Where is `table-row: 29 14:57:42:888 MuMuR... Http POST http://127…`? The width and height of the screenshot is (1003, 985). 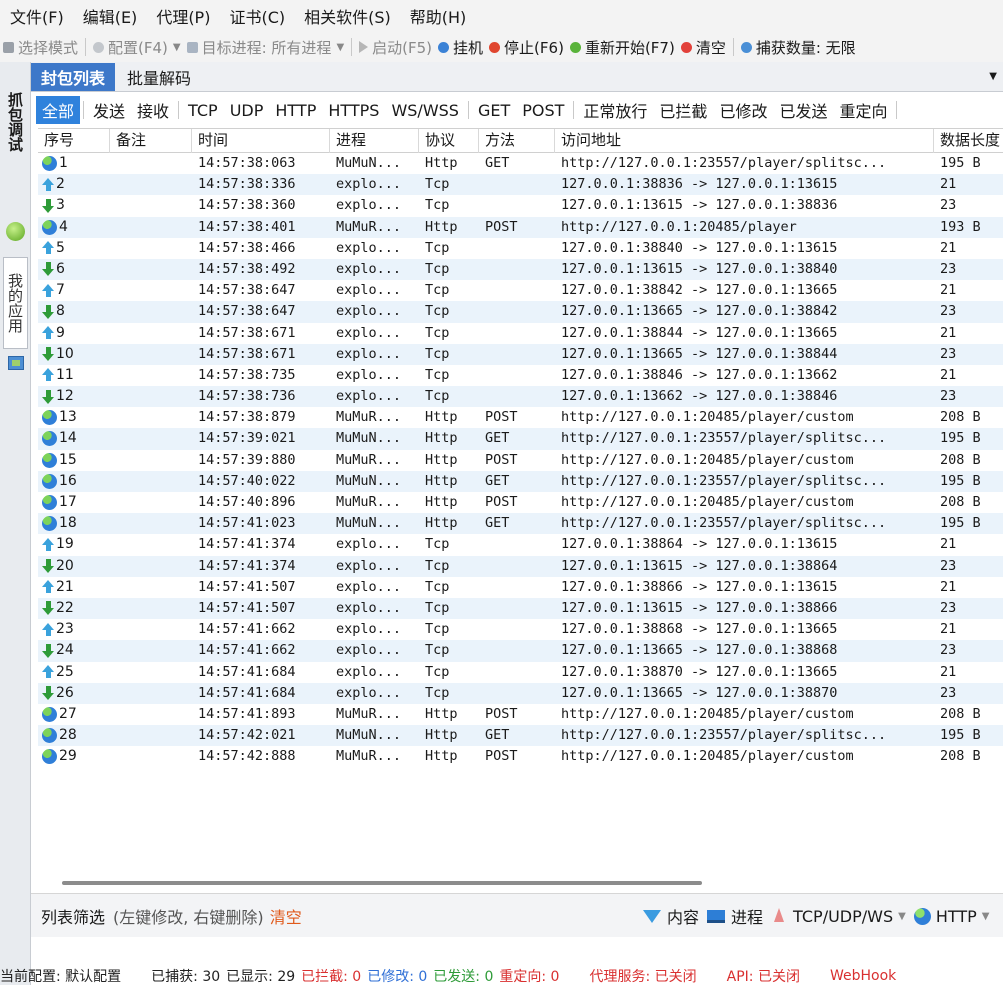
table-row: 29 14:57:42:888 MuMuR... Http POST http://127… is located at coordinates (520, 756).